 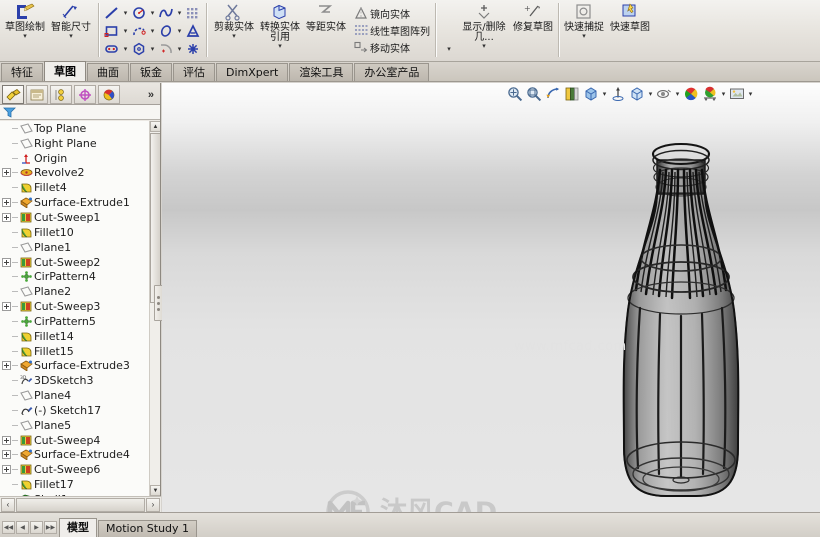 I want to click on rapid-sketch-button: 快速草图, so click(x=630, y=30).